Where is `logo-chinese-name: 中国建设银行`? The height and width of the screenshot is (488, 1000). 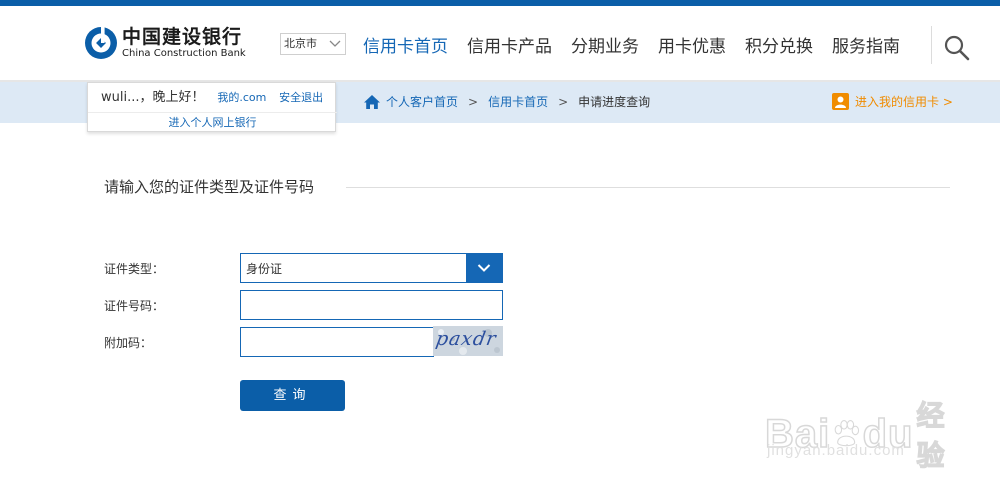
logo-chinese-name: 中国建设银行 is located at coordinates (182, 36).